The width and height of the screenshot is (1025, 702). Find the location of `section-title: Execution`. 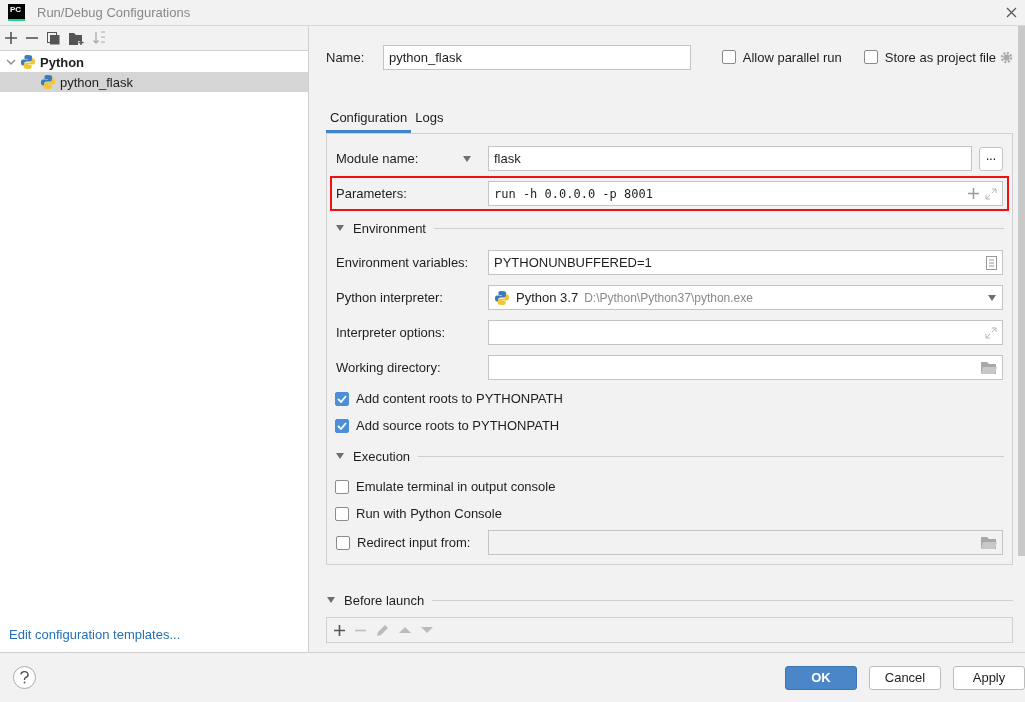

section-title: Execution is located at coordinates (382, 456).